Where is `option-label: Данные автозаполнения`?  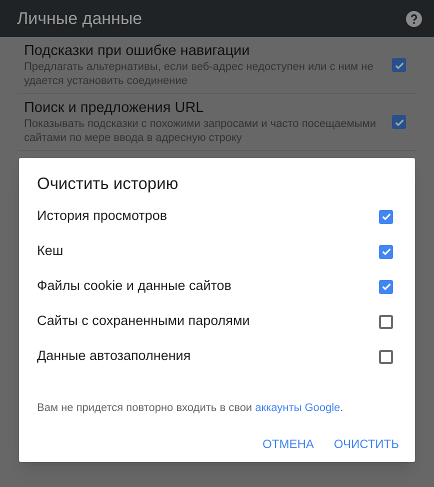 option-label: Данные автозаполнения is located at coordinates (114, 356).